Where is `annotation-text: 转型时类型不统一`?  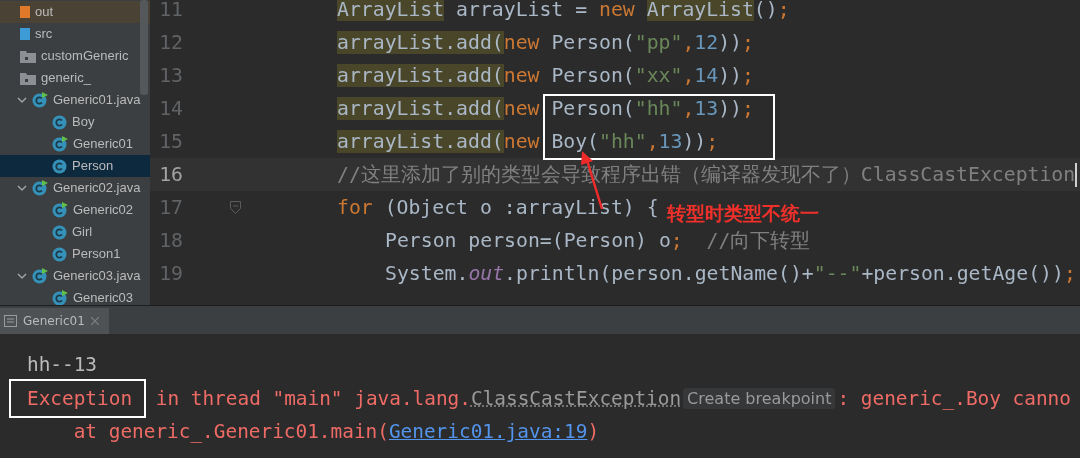
annotation-text: 转型时类型不统一 is located at coordinates (743, 213).